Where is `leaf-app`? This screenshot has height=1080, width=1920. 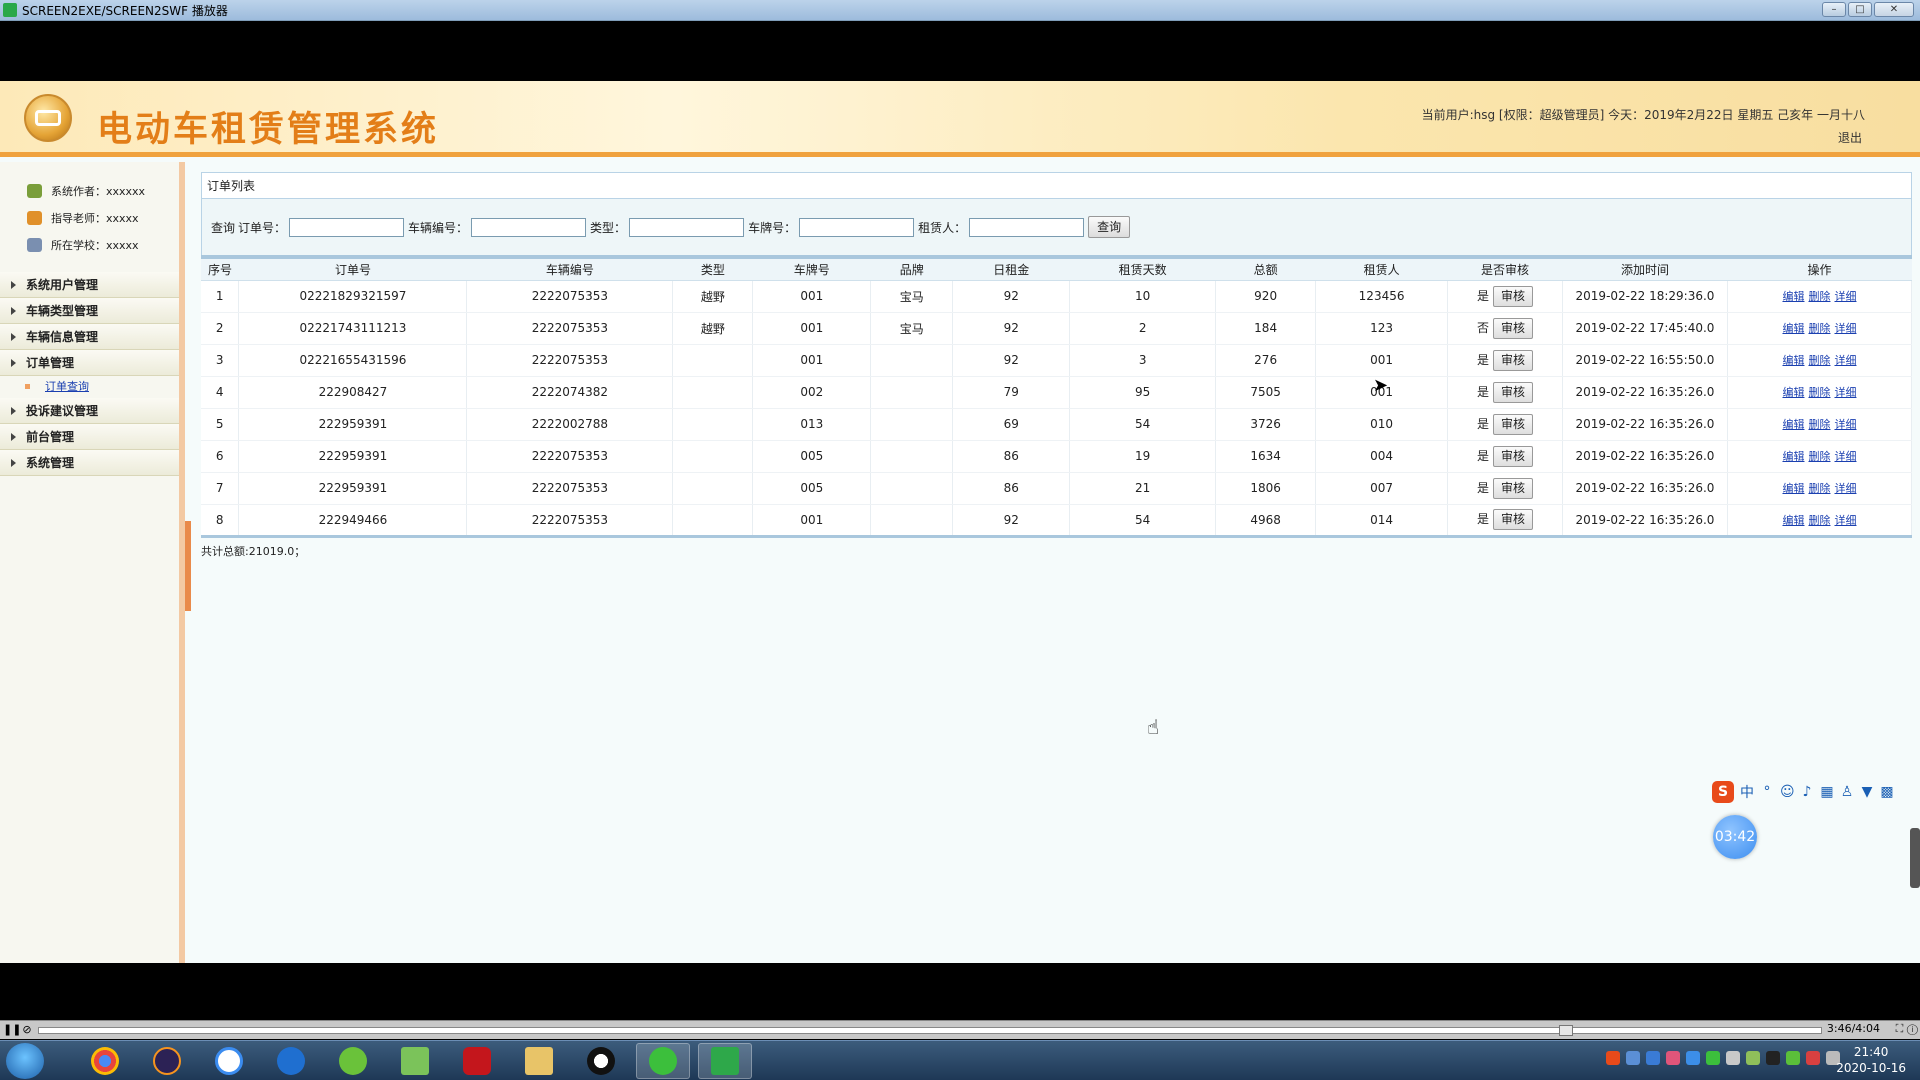 leaf-app is located at coordinates (353, 1061).